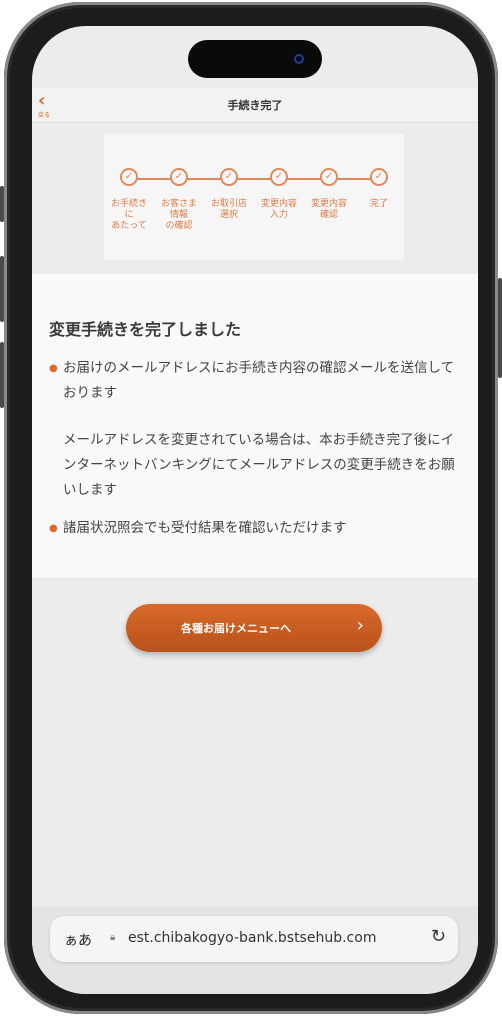  I want to click on bullet-text: 諸届状況照会でも受付結果を確認いただけます, so click(205, 528).